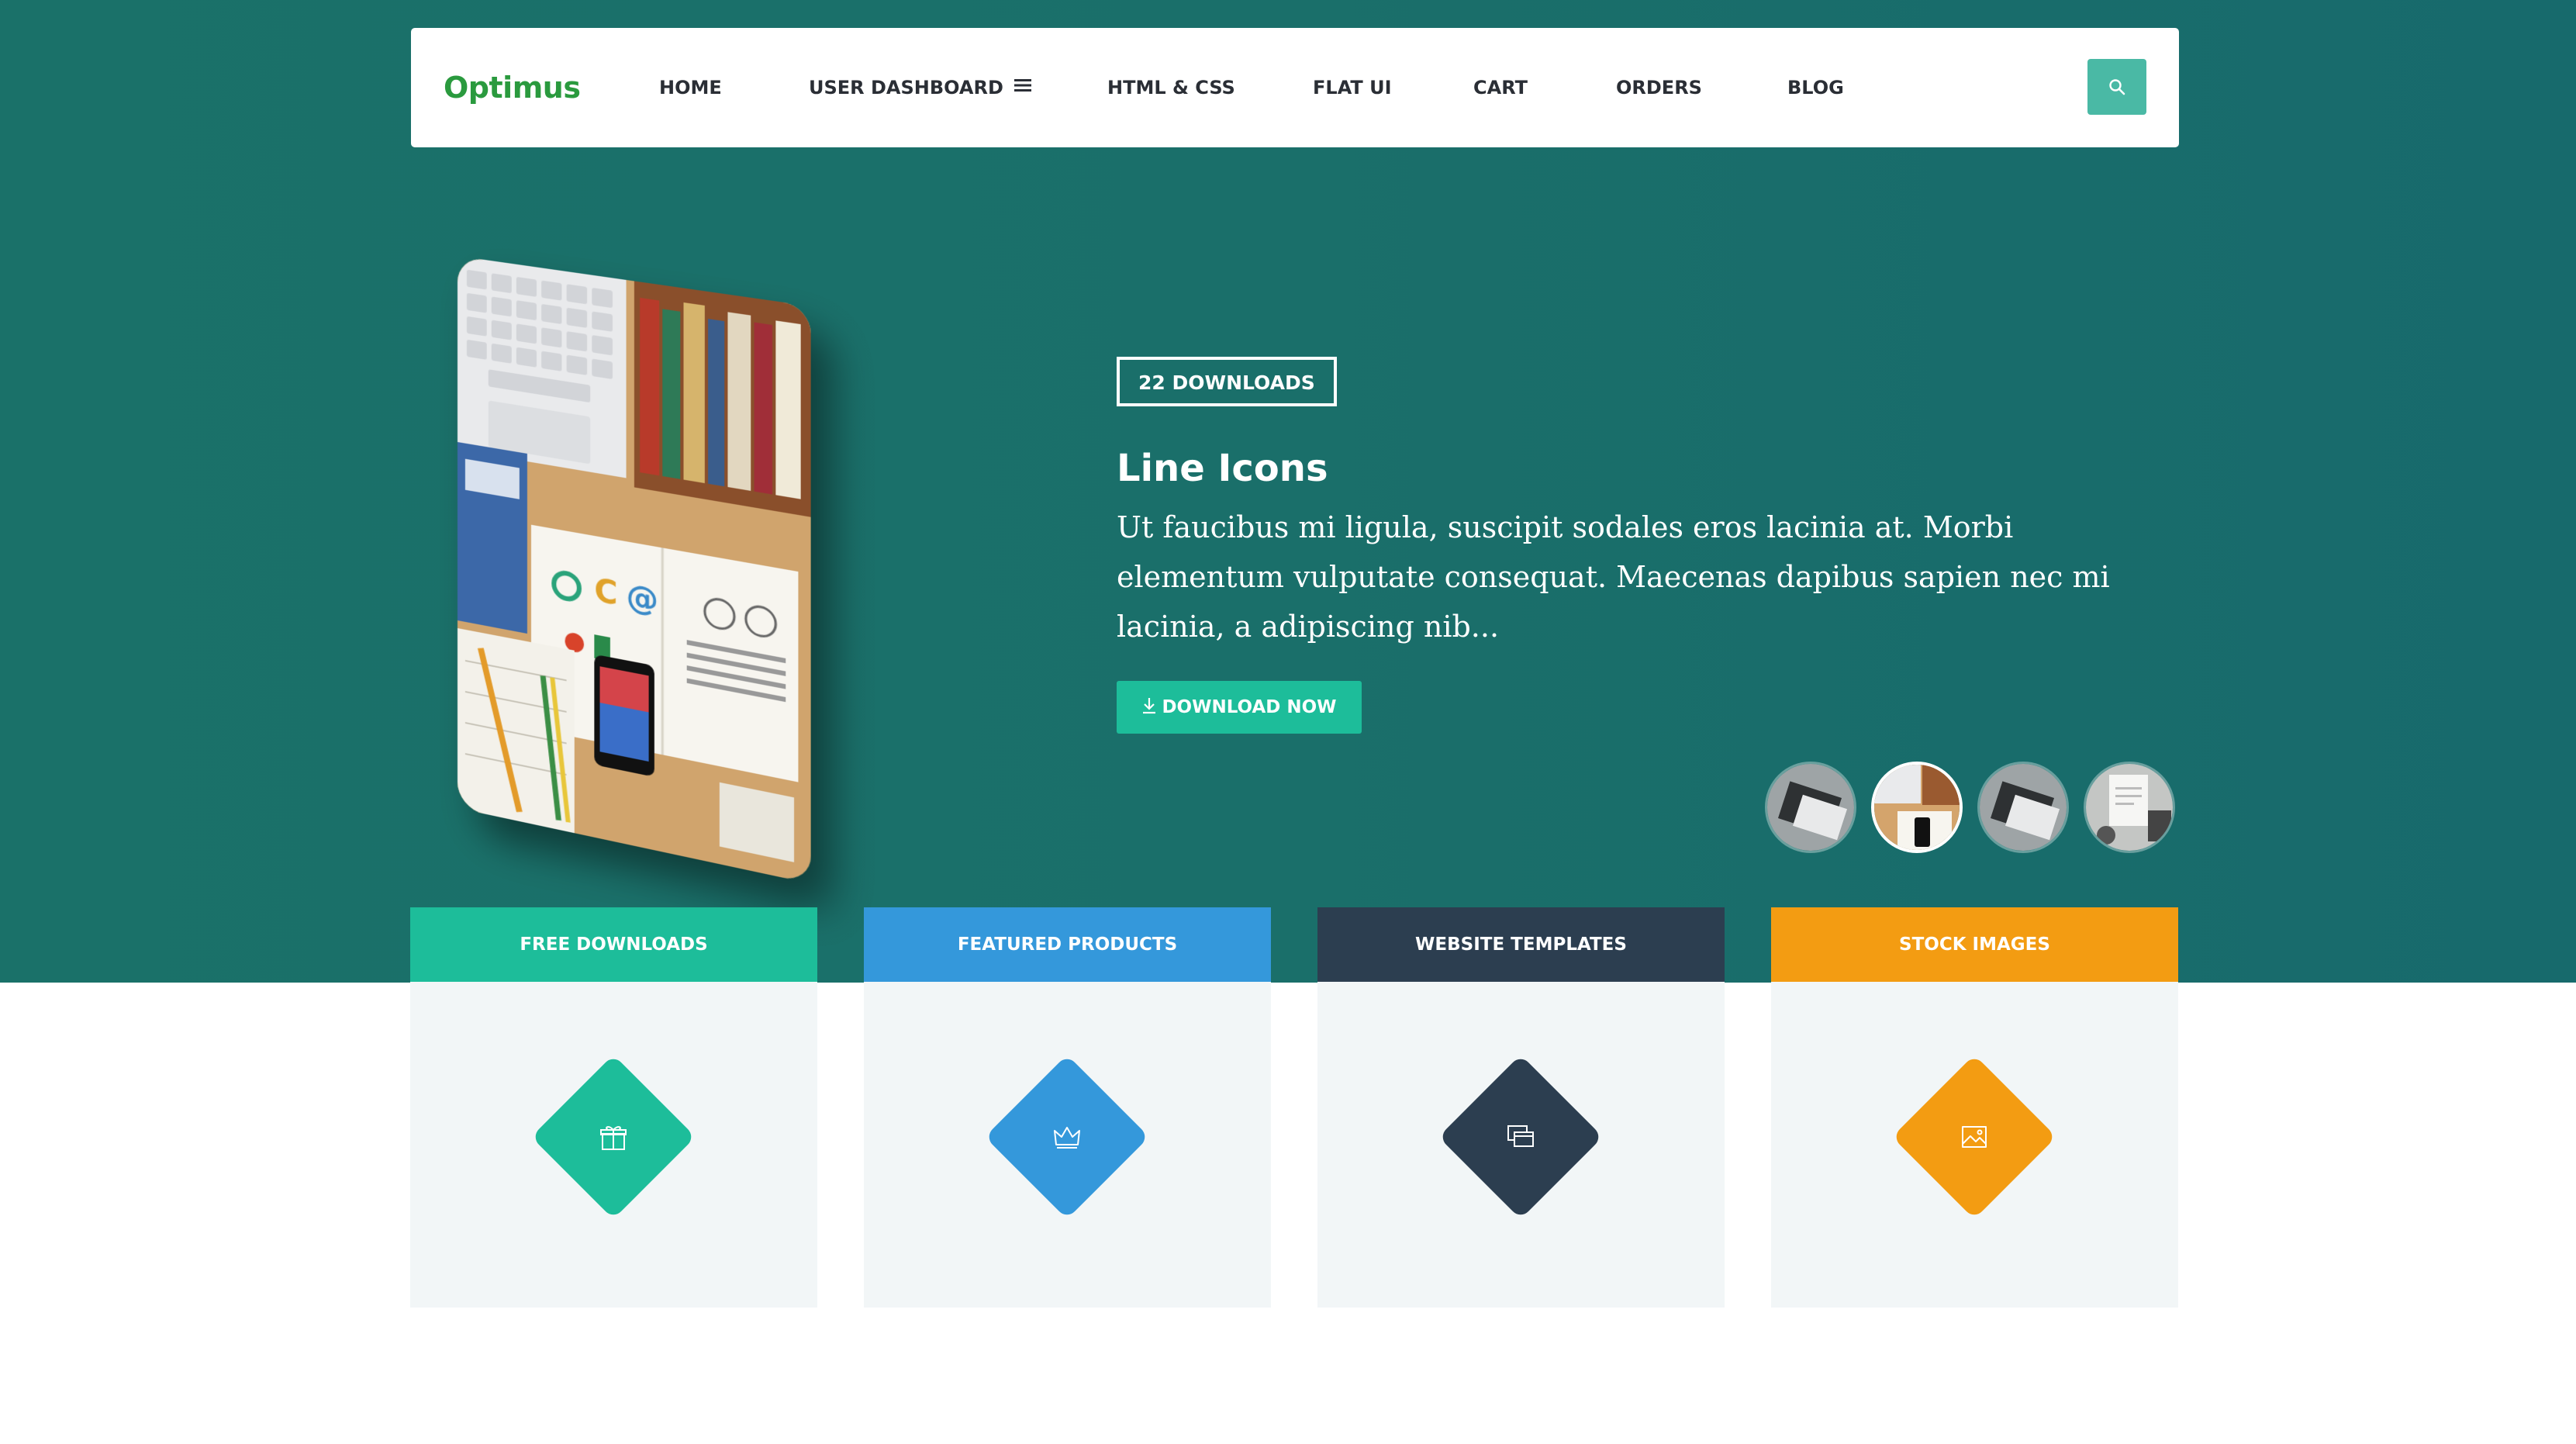  Describe the element at coordinates (1022, 86) in the screenshot. I see `menu-icon` at that location.